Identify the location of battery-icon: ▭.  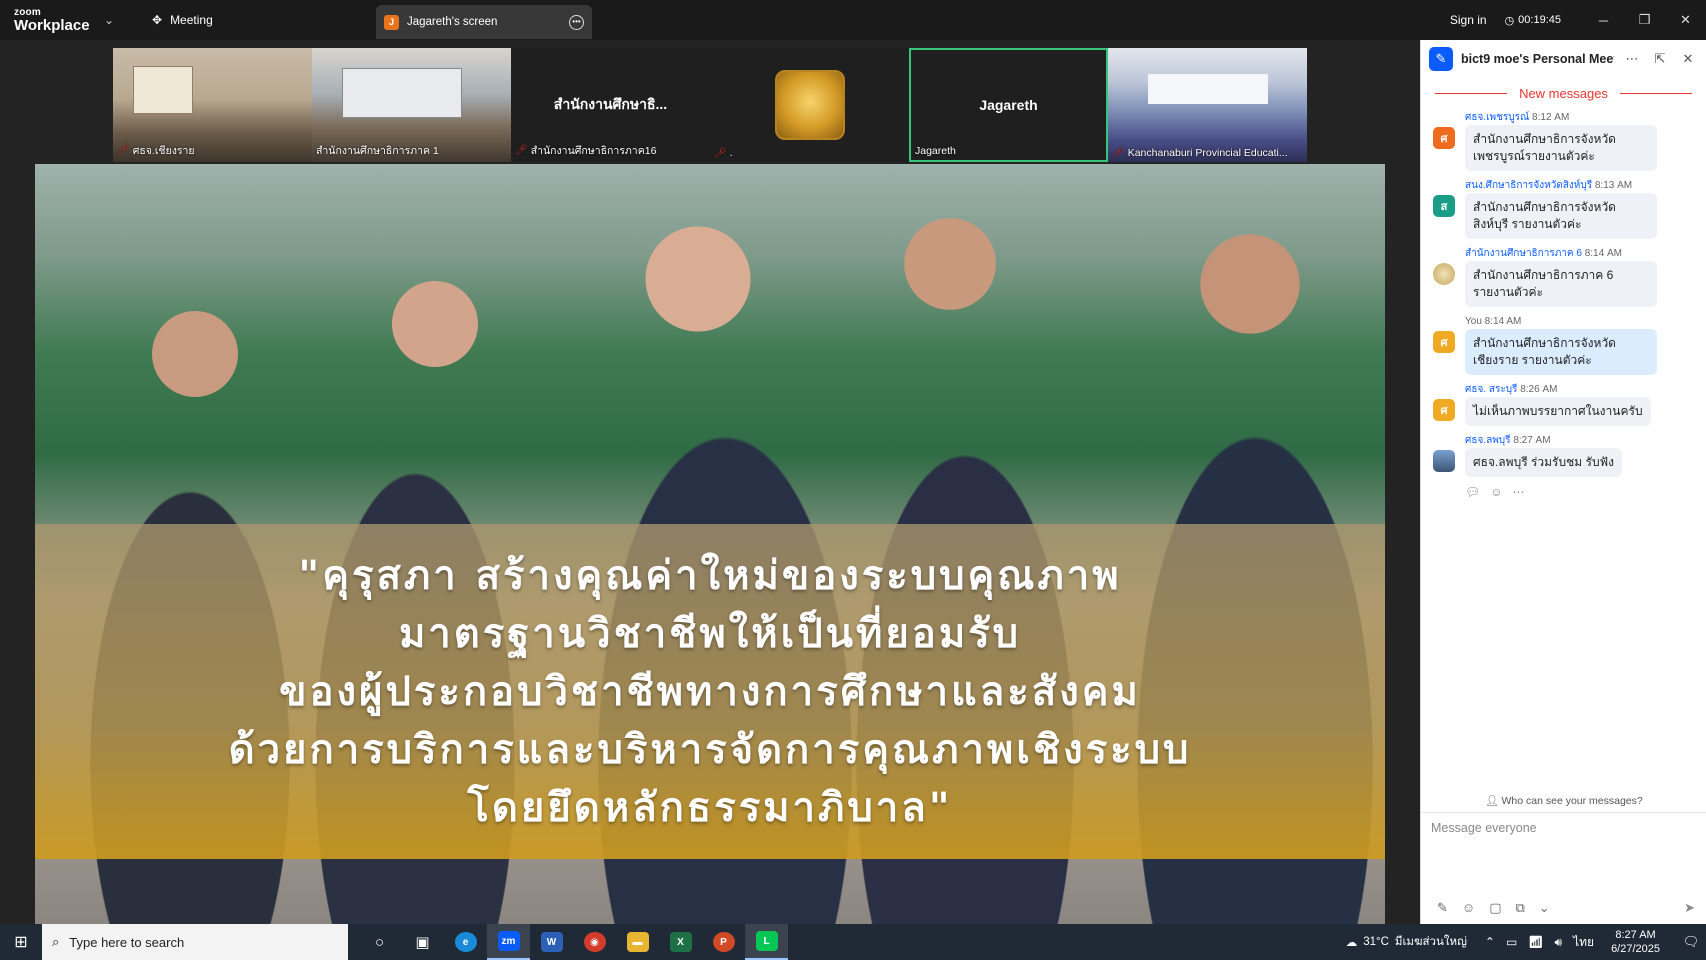
(1511, 942).